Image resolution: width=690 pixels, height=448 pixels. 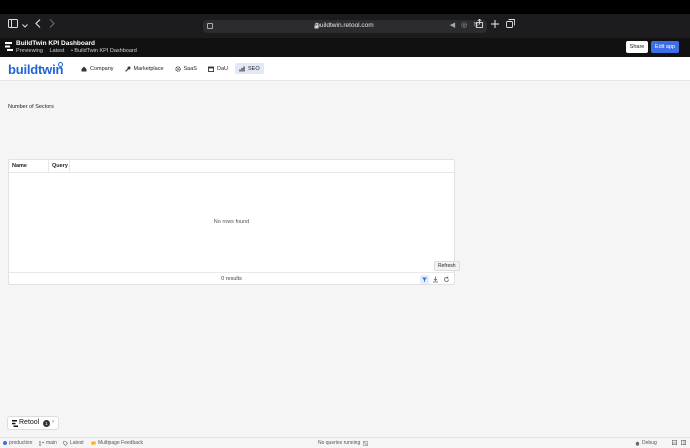 What do you see at coordinates (148, 68) in the screenshot?
I see `nav-item-label: Marketplace` at bounding box center [148, 68].